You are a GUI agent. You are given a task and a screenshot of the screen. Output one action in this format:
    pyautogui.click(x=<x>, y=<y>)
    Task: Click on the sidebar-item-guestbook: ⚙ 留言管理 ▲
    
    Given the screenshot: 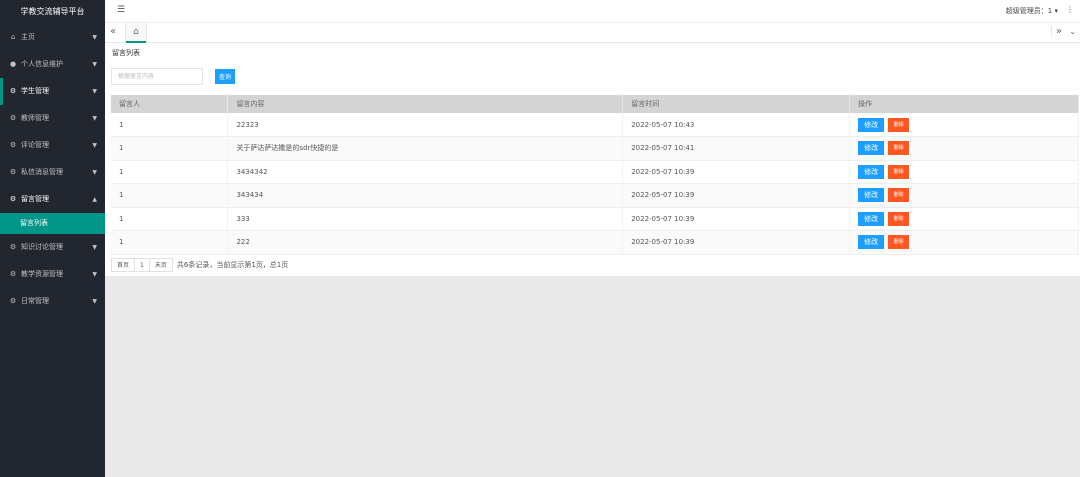 What is the action you would take?
    pyautogui.click(x=52, y=199)
    